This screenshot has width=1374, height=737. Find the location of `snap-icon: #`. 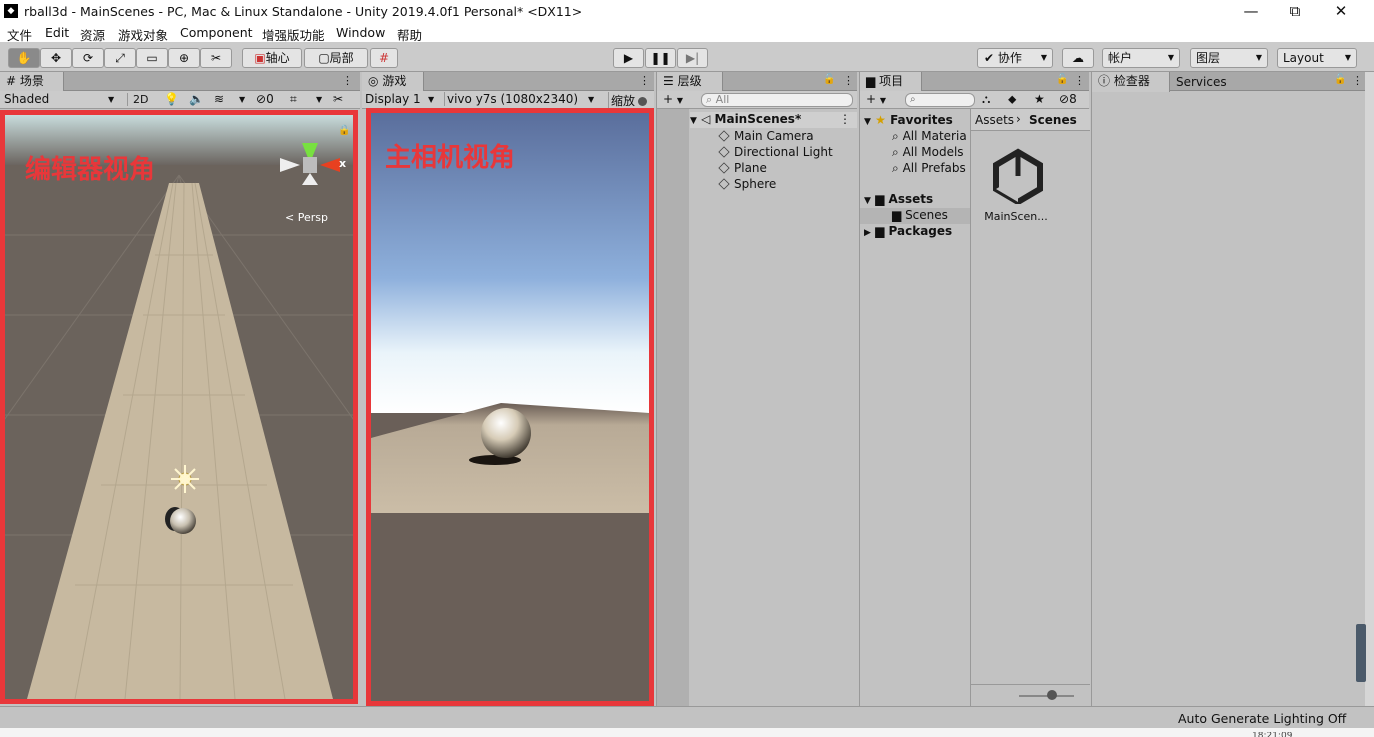

snap-icon: # is located at coordinates (384, 58).